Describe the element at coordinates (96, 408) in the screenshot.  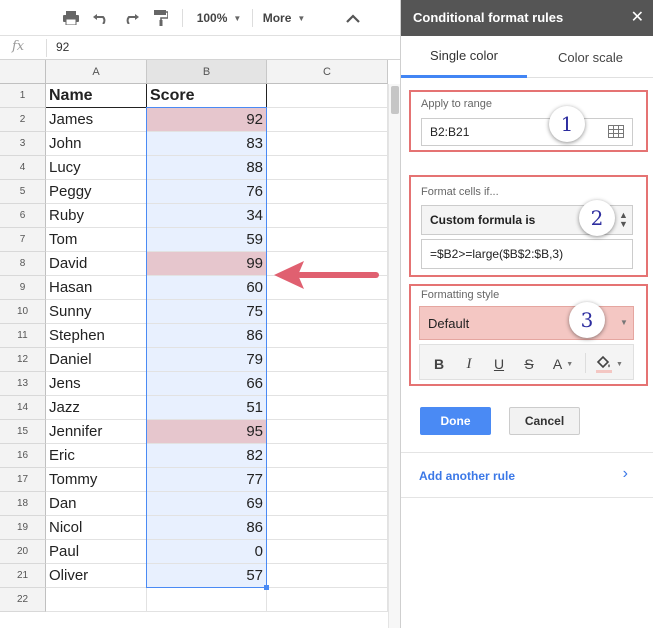
I see `cell-name: Jazz` at that location.